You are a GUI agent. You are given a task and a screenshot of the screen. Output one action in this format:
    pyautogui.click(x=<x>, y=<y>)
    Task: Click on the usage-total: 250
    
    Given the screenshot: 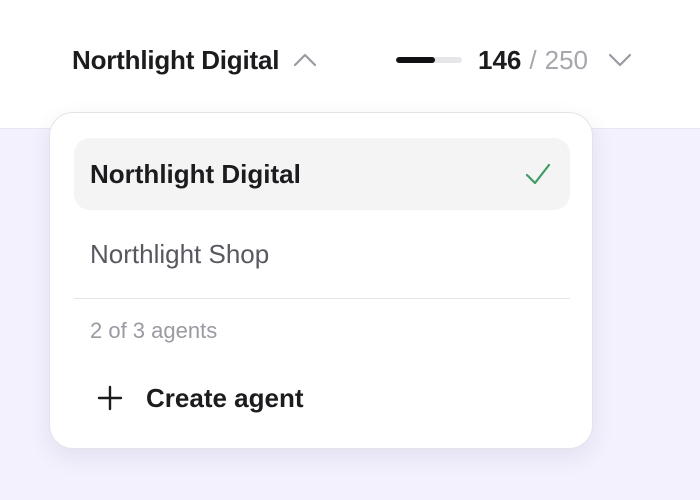 What is the action you would take?
    pyautogui.click(x=566, y=59)
    